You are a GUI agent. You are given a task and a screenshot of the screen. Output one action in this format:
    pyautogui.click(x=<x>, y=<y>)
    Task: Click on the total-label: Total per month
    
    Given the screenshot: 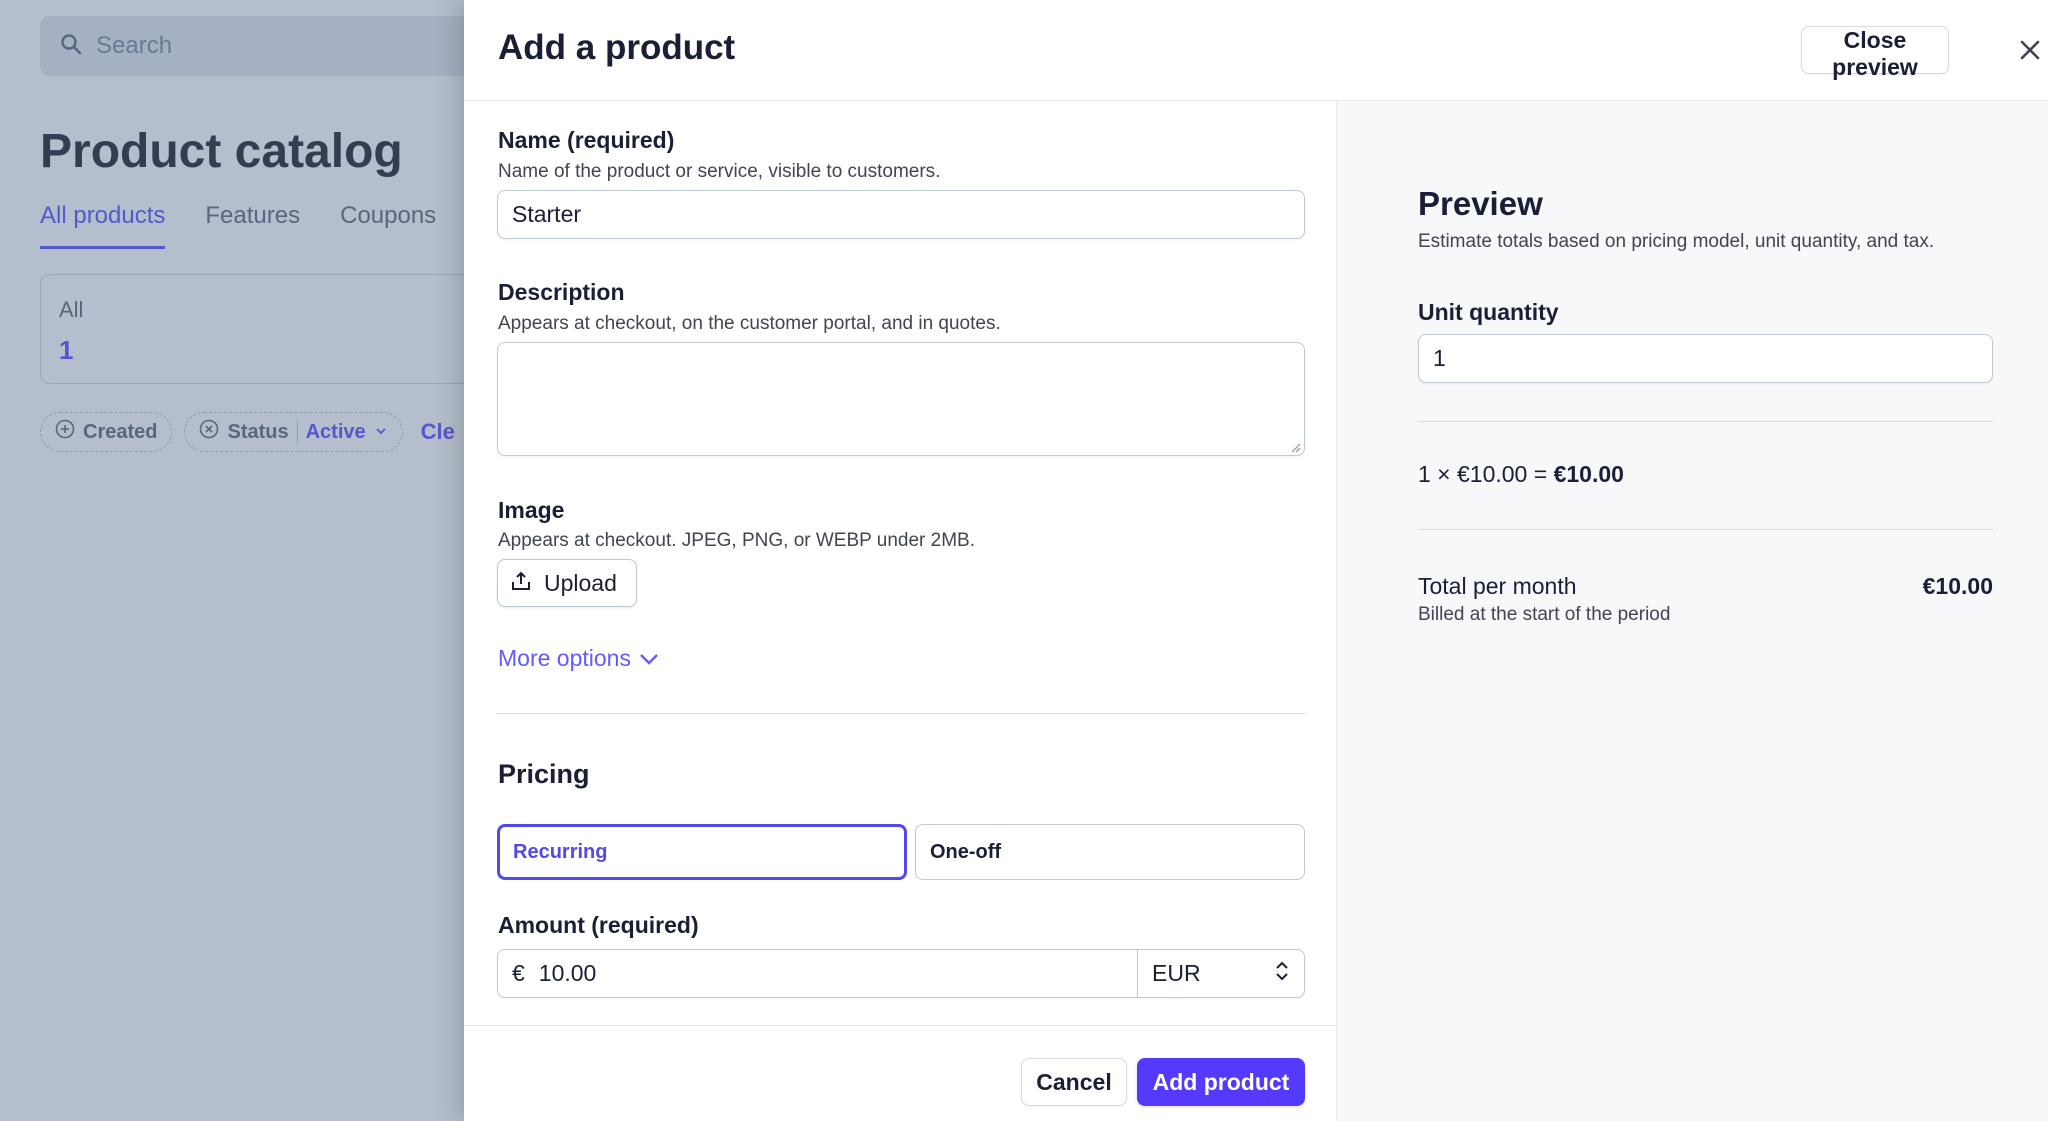 What is the action you would take?
    pyautogui.click(x=1497, y=586)
    